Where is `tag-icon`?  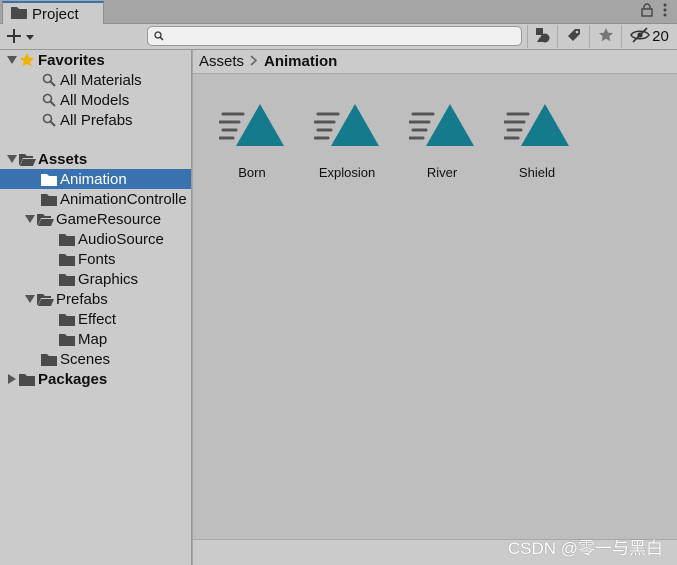 tag-icon is located at coordinates (574, 36).